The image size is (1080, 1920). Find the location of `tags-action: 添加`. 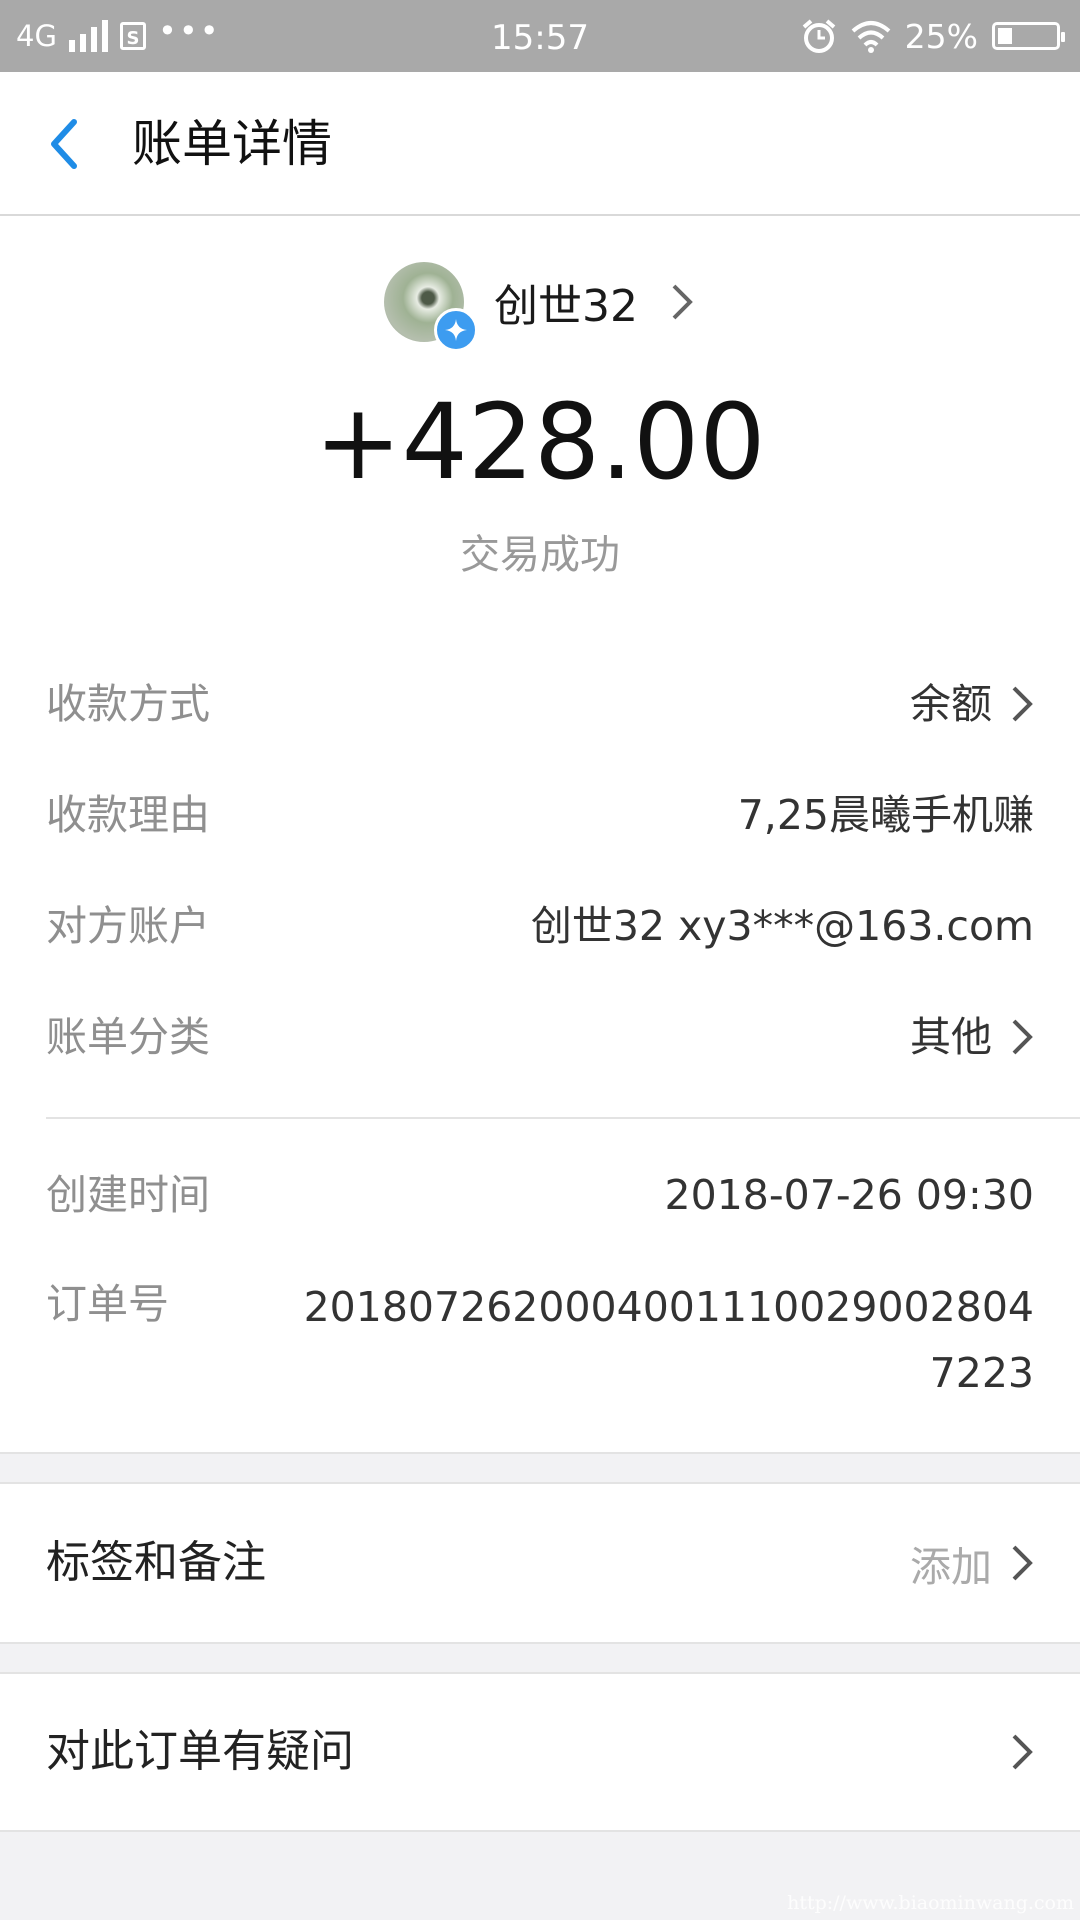

tags-action: 添加 is located at coordinates (972, 1563).